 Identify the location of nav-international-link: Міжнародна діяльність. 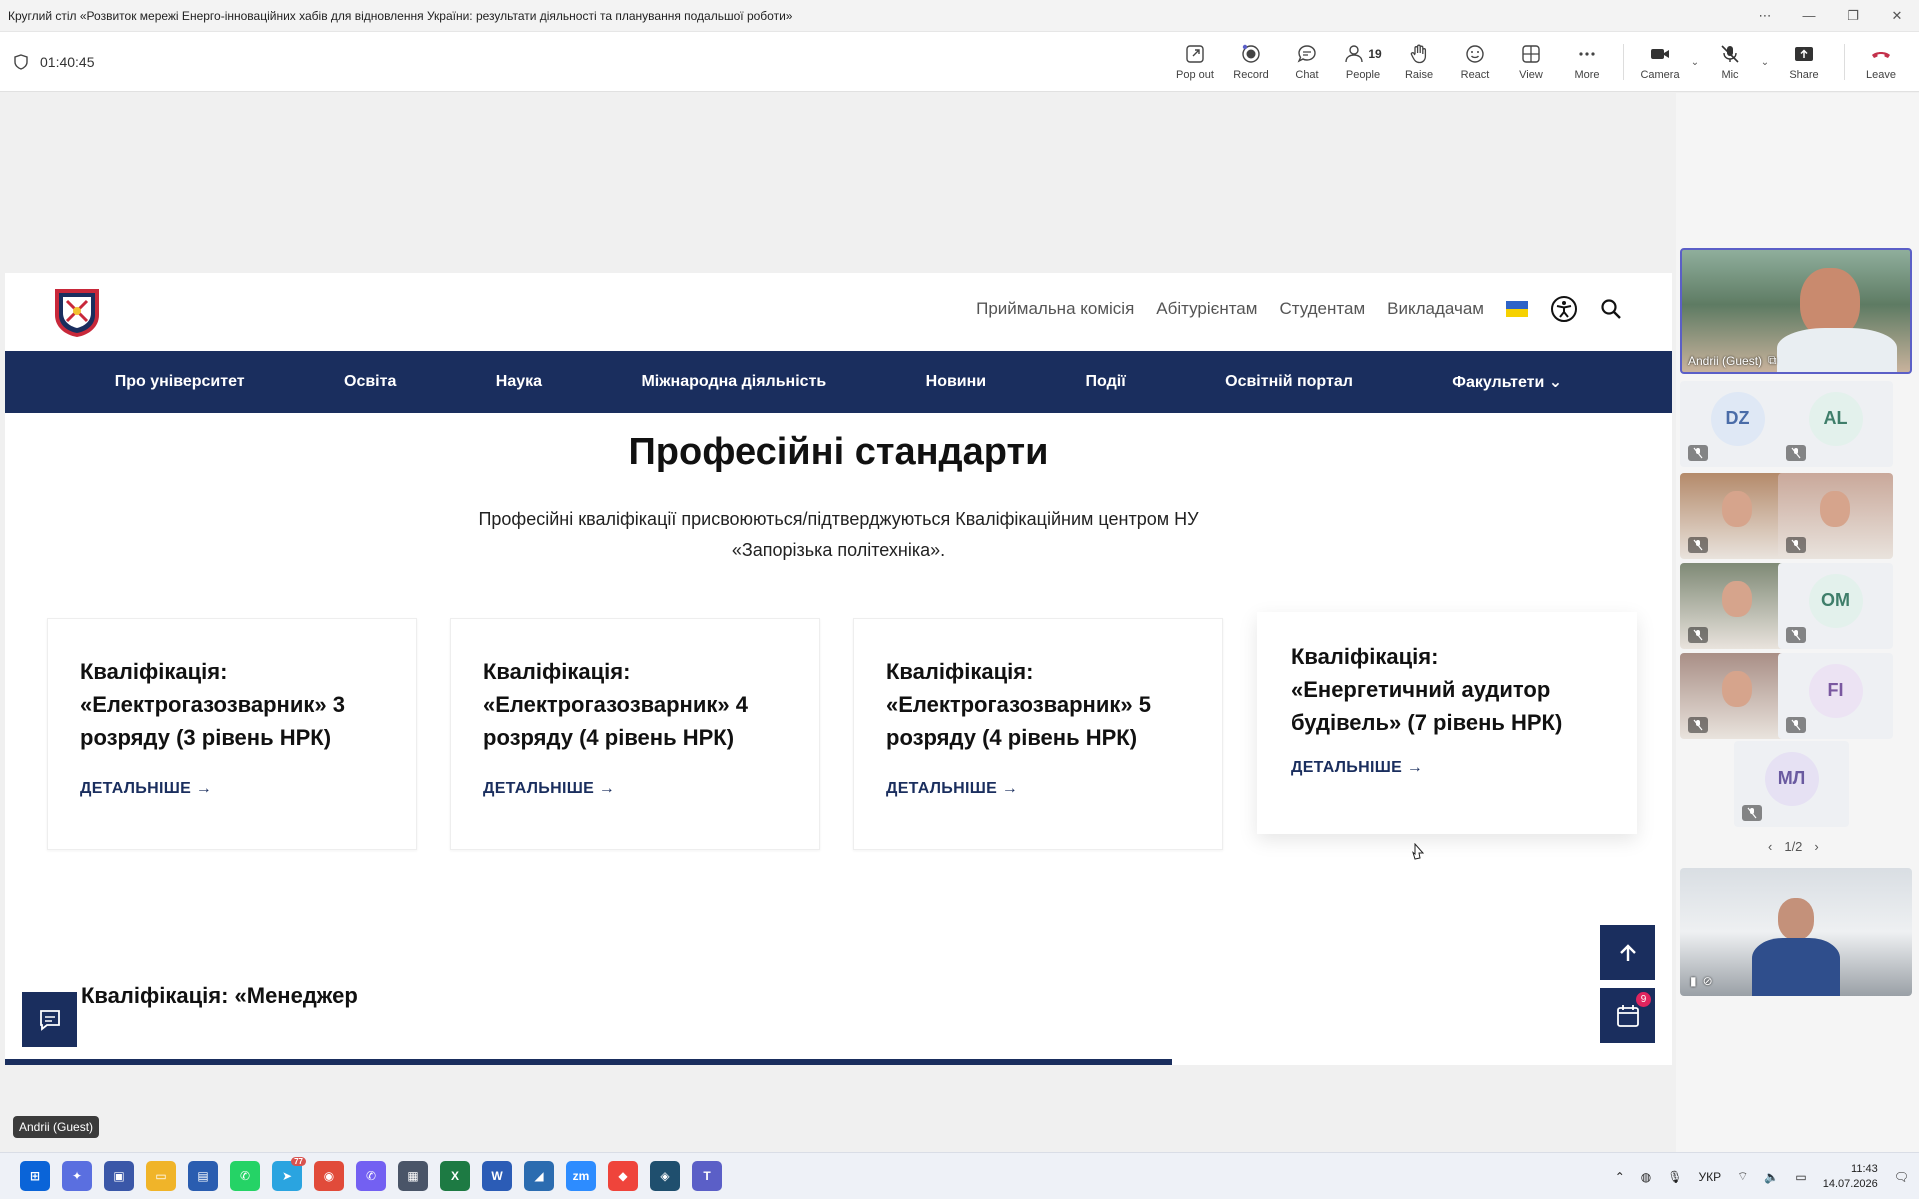
(733, 382).